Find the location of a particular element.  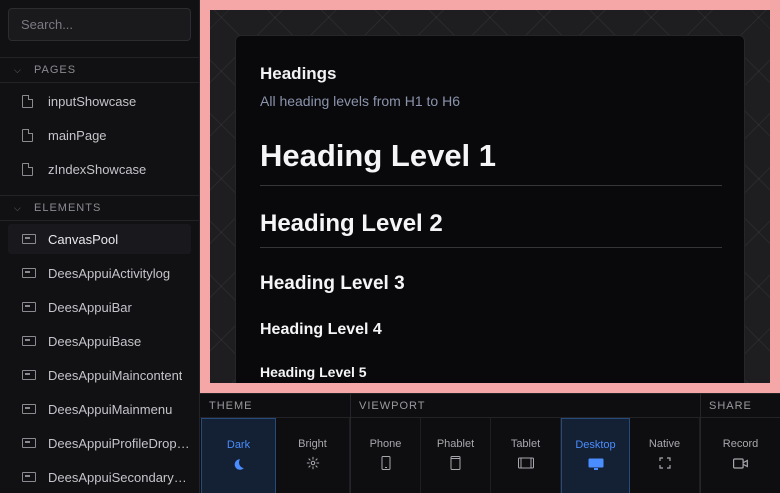

sidebar-item-label: DeesAppuiActivitylog is located at coordinates (109, 273).